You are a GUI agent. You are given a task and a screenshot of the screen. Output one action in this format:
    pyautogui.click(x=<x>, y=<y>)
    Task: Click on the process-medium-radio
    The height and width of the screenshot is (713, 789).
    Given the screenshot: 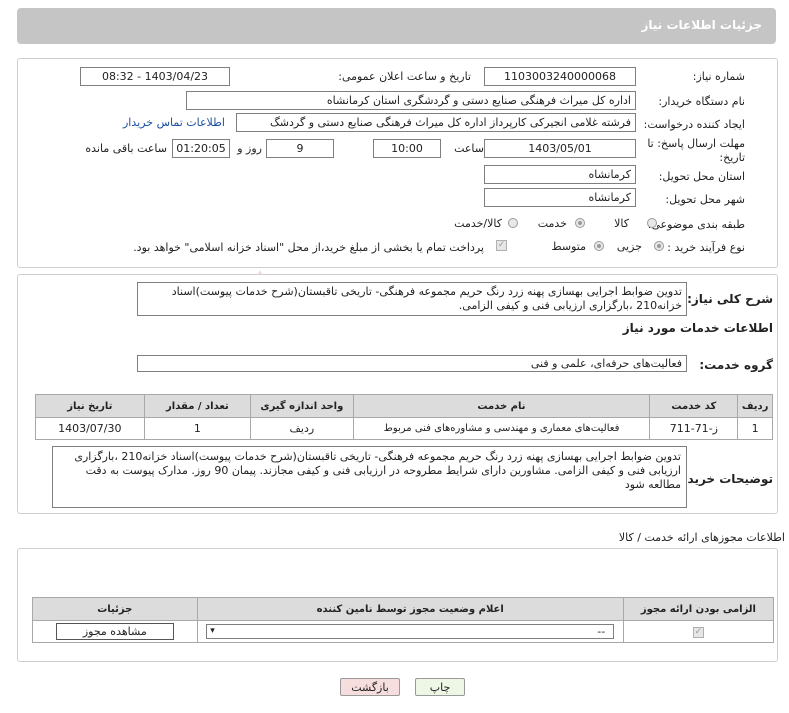 What is the action you would take?
    pyautogui.click(x=599, y=246)
    